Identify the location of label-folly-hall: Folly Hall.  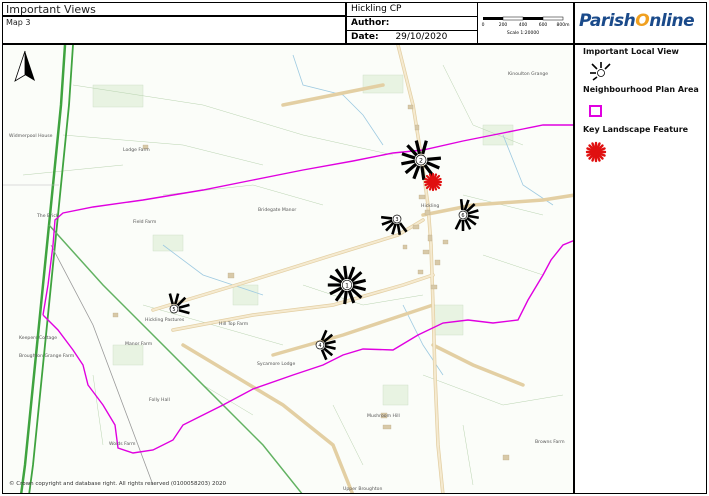
(159, 400).